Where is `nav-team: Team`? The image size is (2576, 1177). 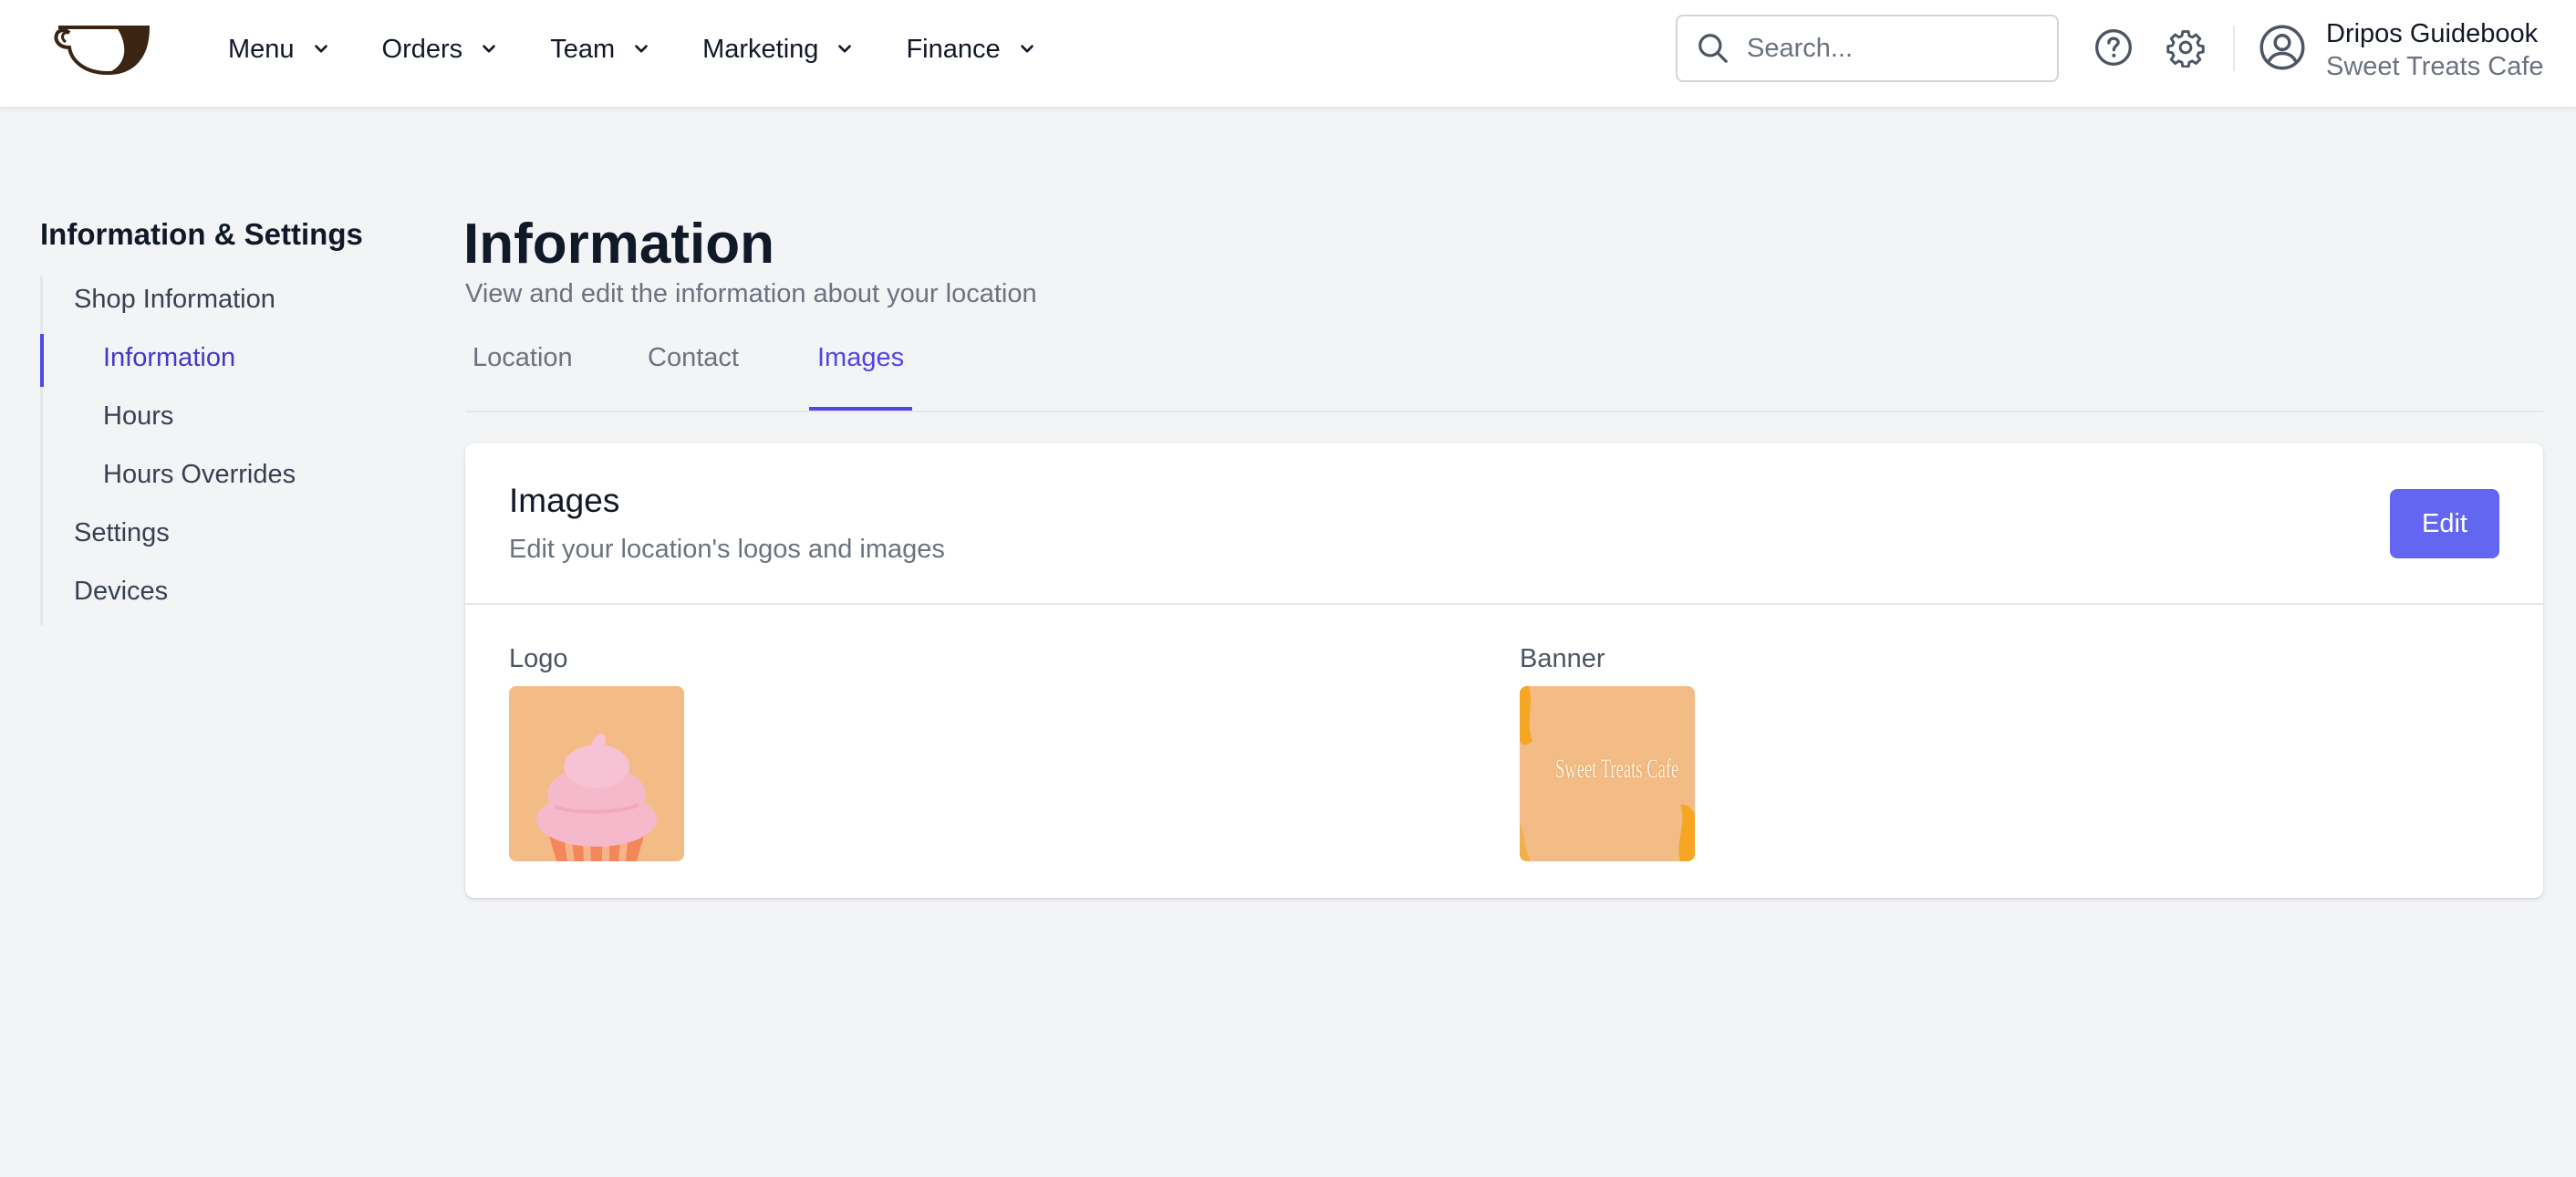 nav-team: Team is located at coordinates (600, 50).